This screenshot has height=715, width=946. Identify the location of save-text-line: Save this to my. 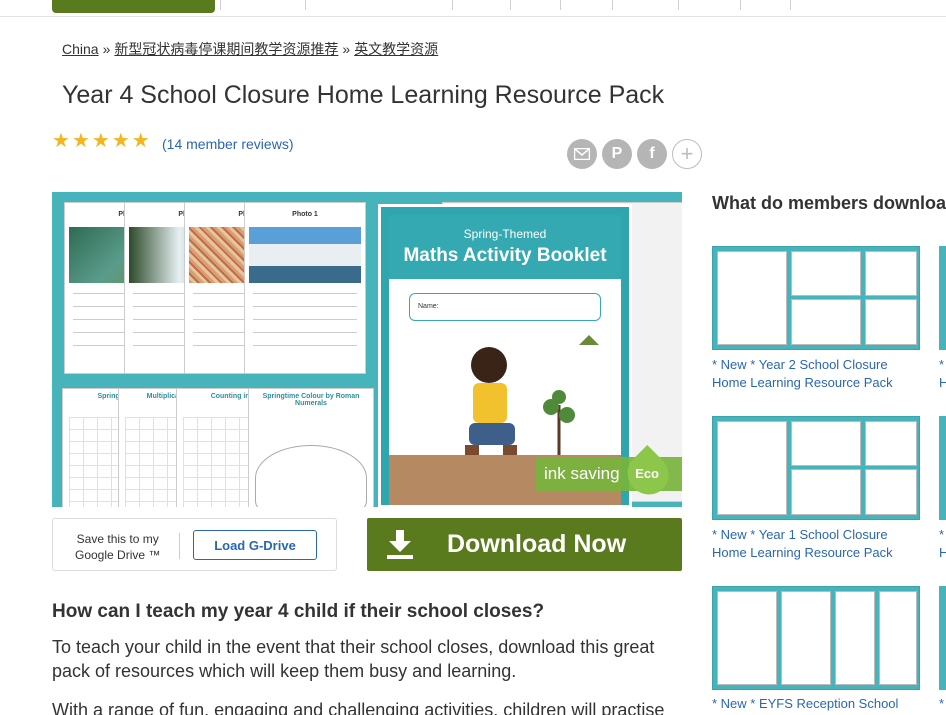
(117, 539).